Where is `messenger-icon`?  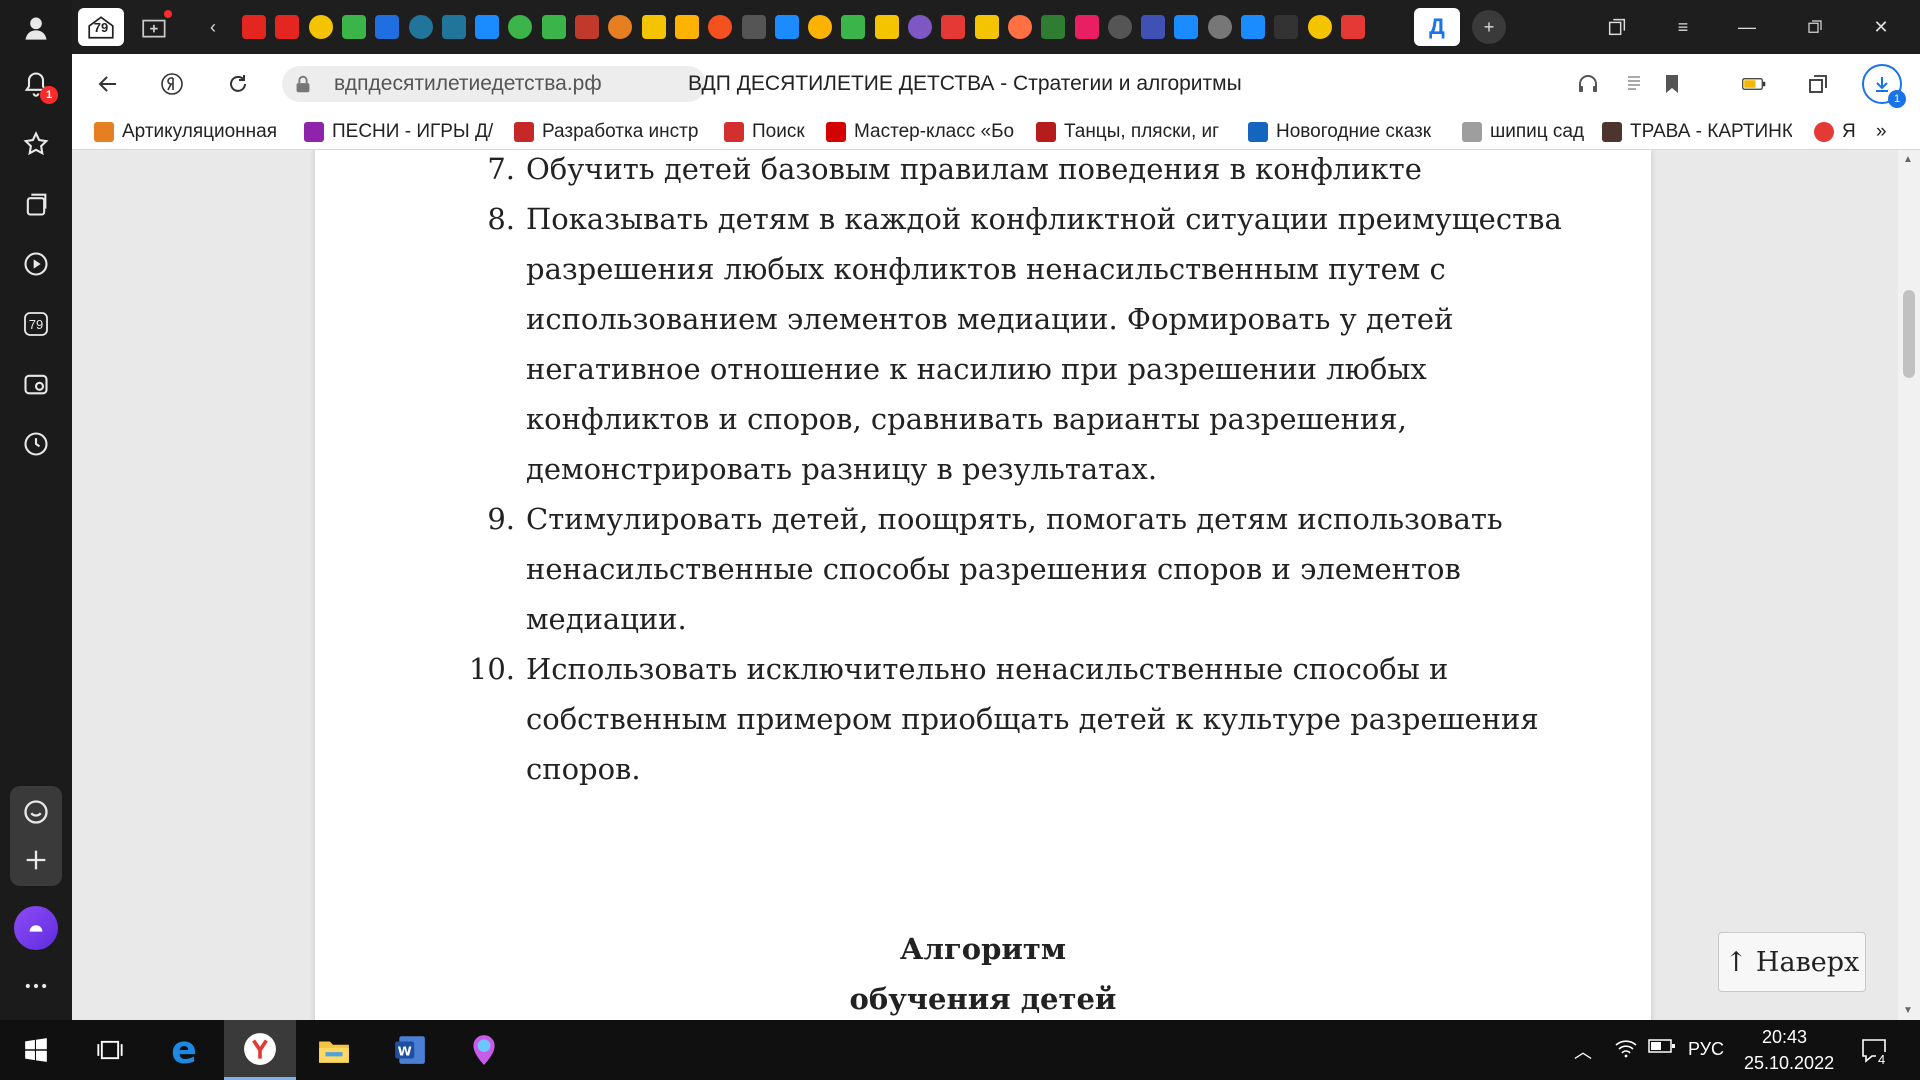
messenger-icon is located at coordinates (36, 812).